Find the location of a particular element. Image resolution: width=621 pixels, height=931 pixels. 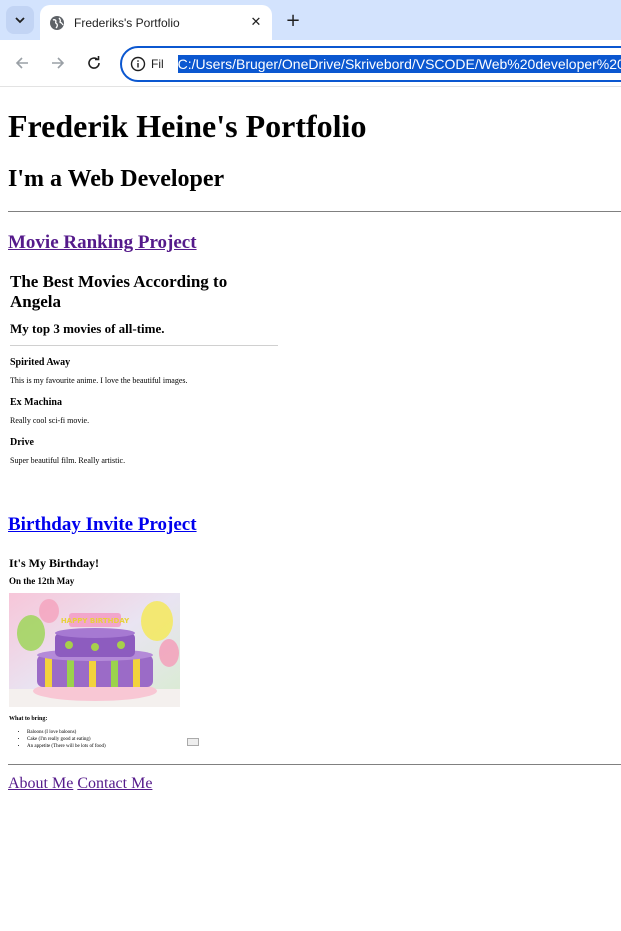

movie-title: Drive is located at coordinates (22, 442).